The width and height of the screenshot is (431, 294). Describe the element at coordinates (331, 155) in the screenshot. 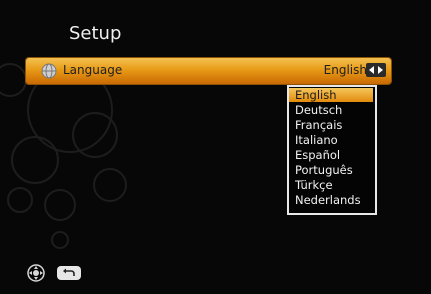

I see `language-option-espanol: Español` at that location.